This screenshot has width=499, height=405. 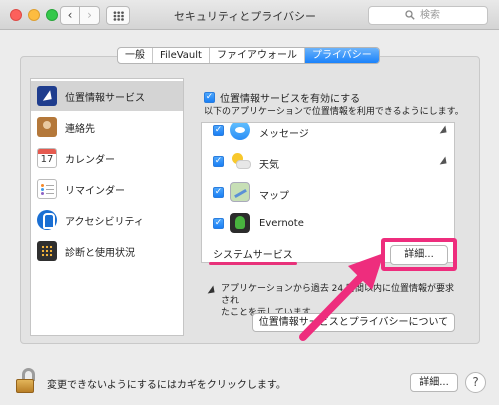 I want to click on location-description: 以下のアプリケーションで位置情報を利用できるようにします。, so click(x=334, y=112).